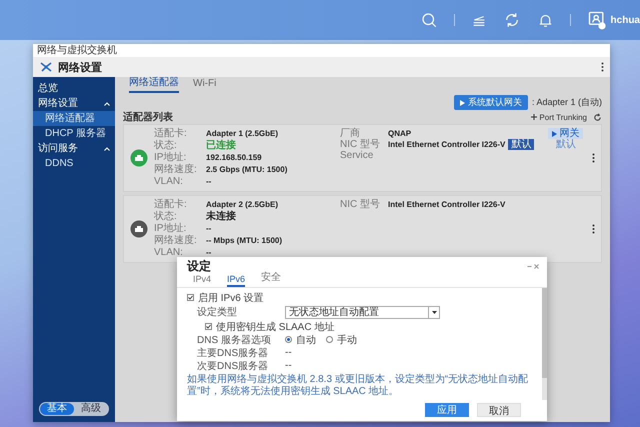 The width and height of the screenshot is (640, 427). Describe the element at coordinates (499, 410) in the screenshot. I see `cancel-button: 取消` at that location.